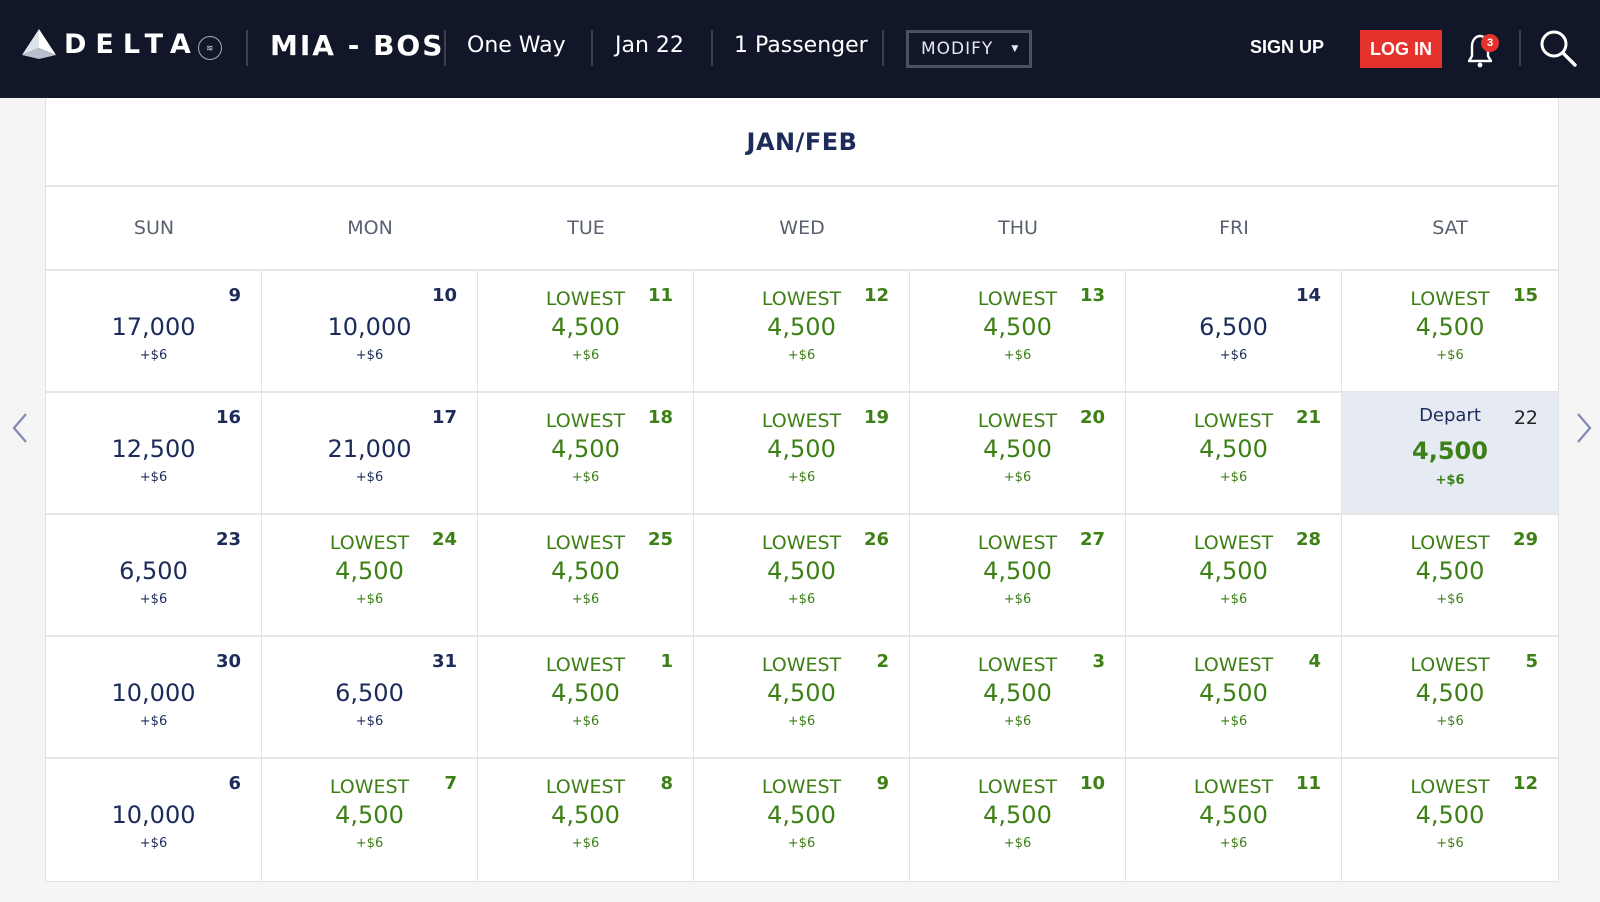 Image resolution: width=1600 pixels, height=902 pixels. I want to click on calendar-day-selected: 22 Depart 4,500 +$6, so click(1450, 454).